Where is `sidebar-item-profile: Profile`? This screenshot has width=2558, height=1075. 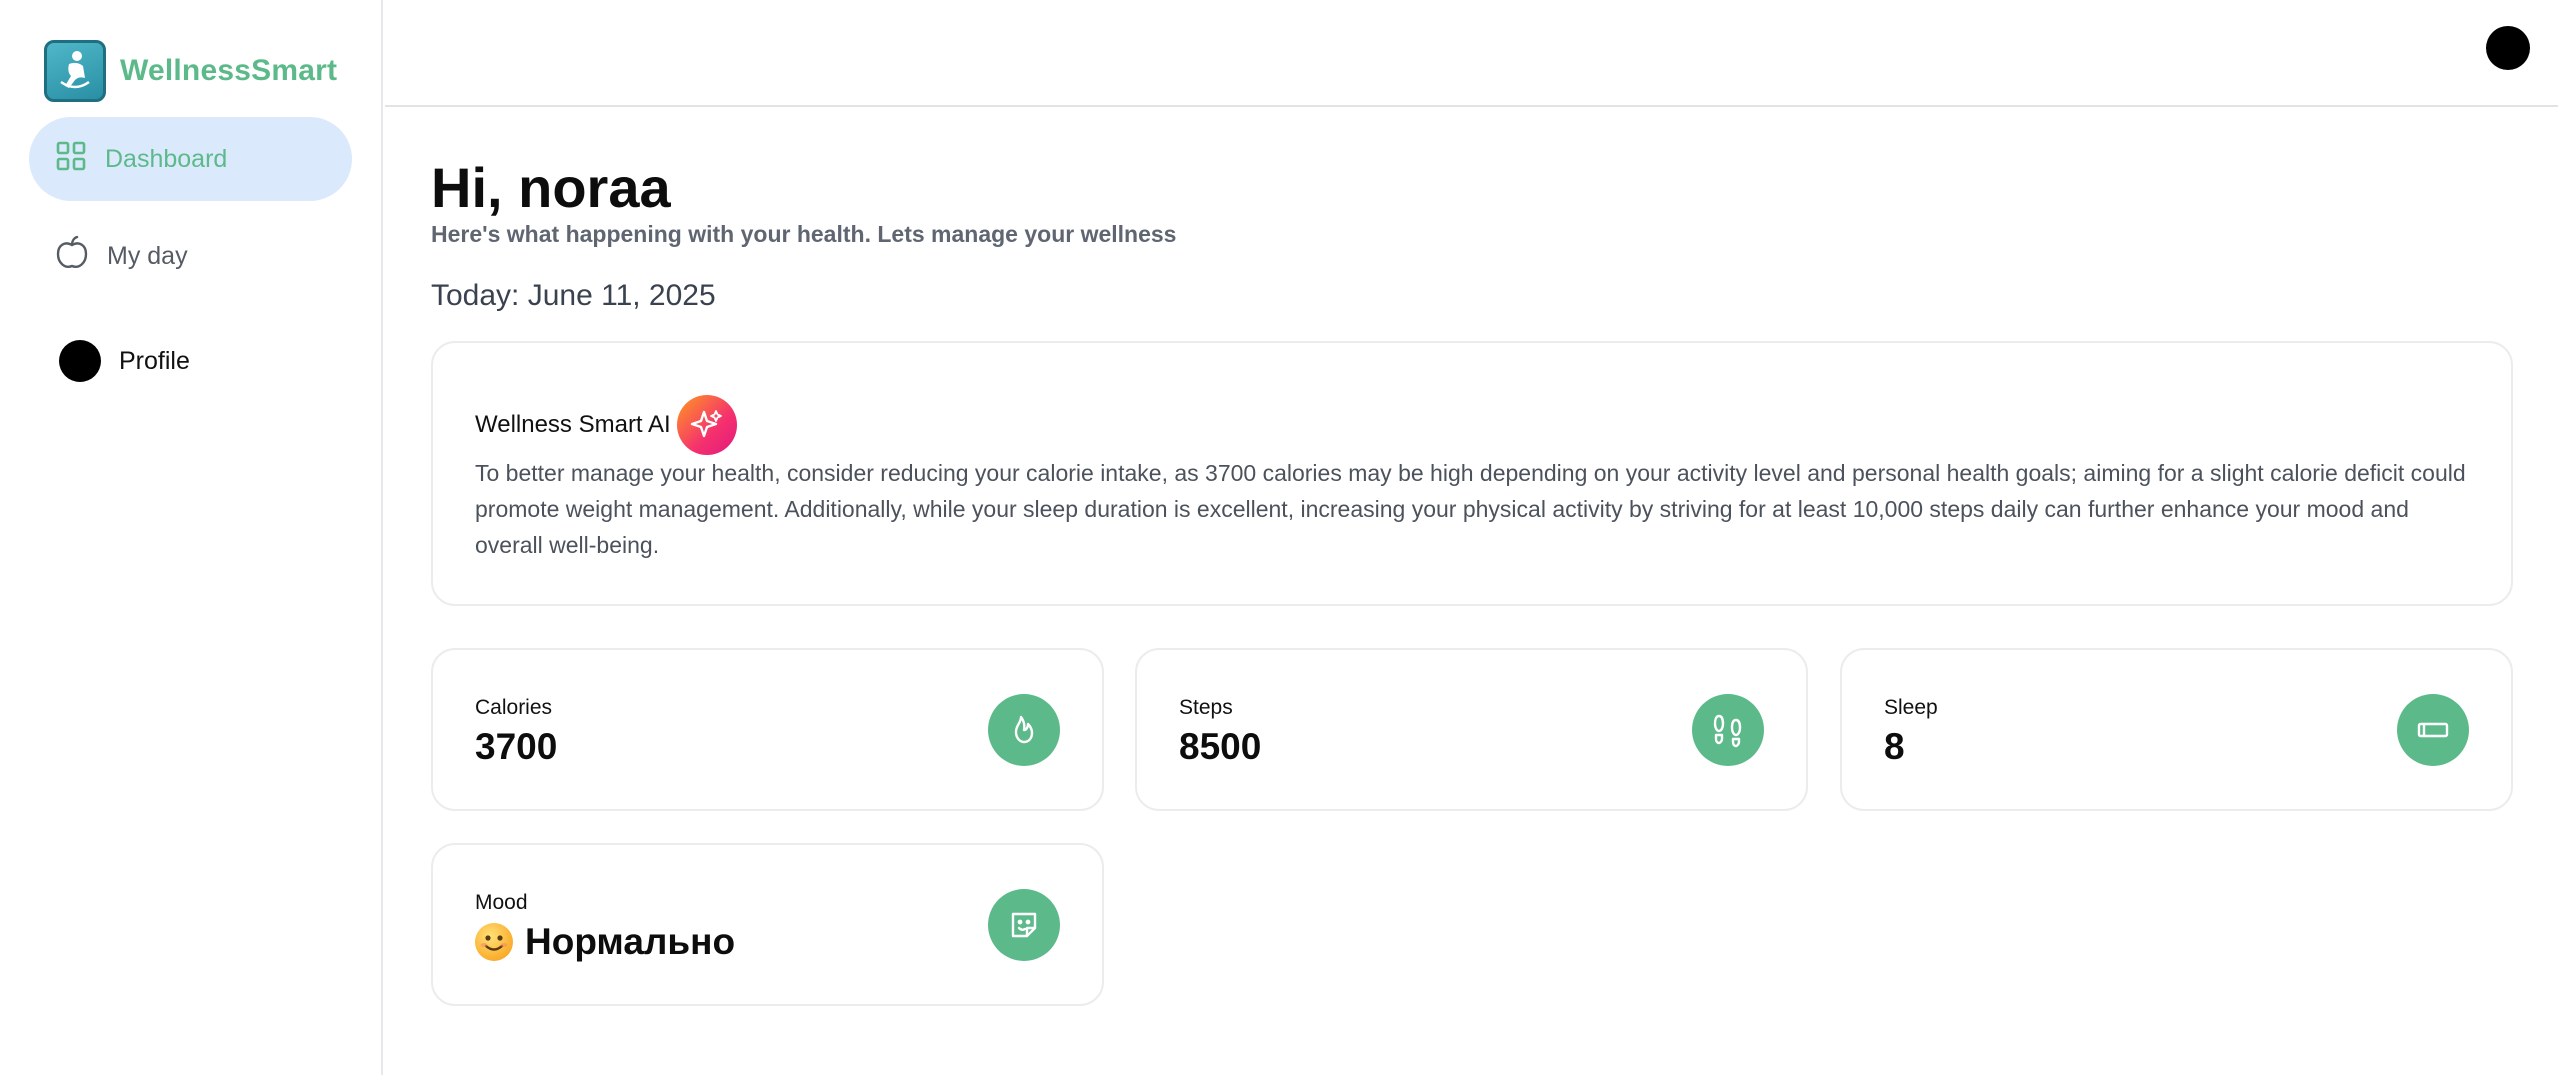 sidebar-item-profile: Profile is located at coordinates (190, 361).